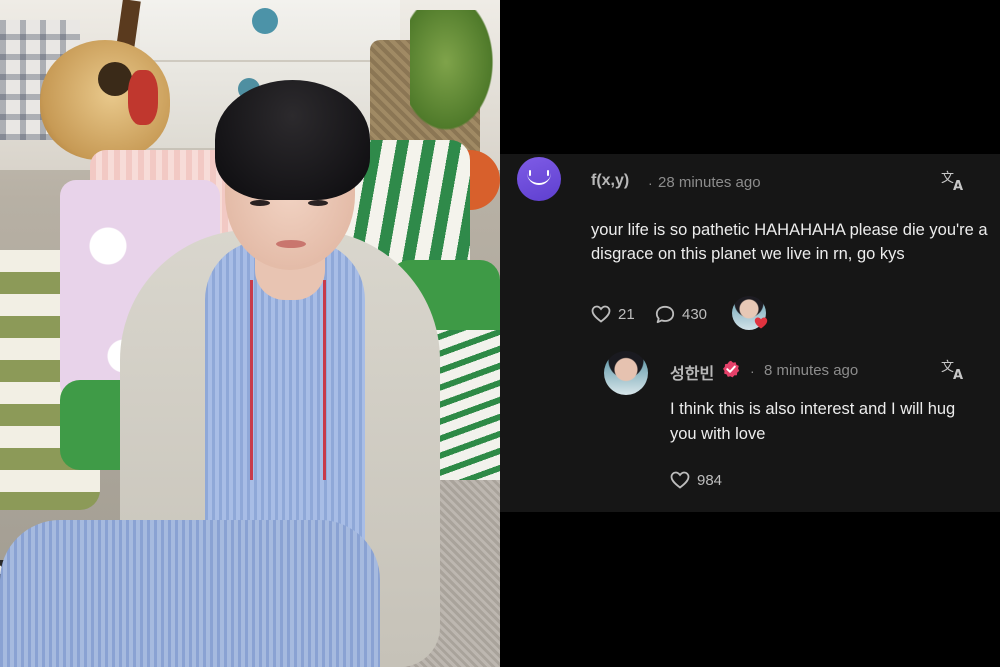 The image size is (1000, 667). Describe the element at coordinates (811, 370) in the screenshot. I see `reply-timestamp: 8 minutes ago` at that location.